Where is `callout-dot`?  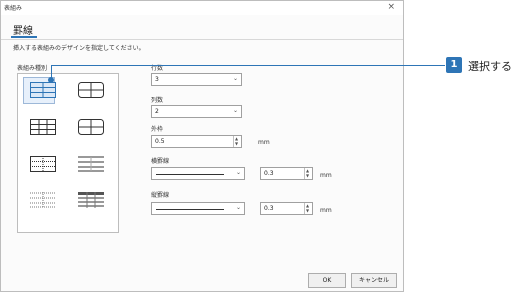 callout-dot is located at coordinates (51, 80).